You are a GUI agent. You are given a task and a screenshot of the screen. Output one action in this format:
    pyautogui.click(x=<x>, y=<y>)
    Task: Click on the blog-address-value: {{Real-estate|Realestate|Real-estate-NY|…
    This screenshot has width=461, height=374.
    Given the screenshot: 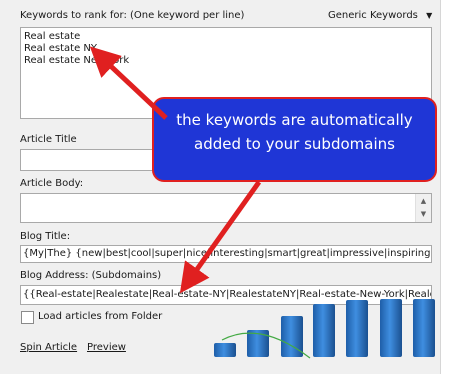 What is the action you would take?
    pyautogui.click(x=227, y=294)
    